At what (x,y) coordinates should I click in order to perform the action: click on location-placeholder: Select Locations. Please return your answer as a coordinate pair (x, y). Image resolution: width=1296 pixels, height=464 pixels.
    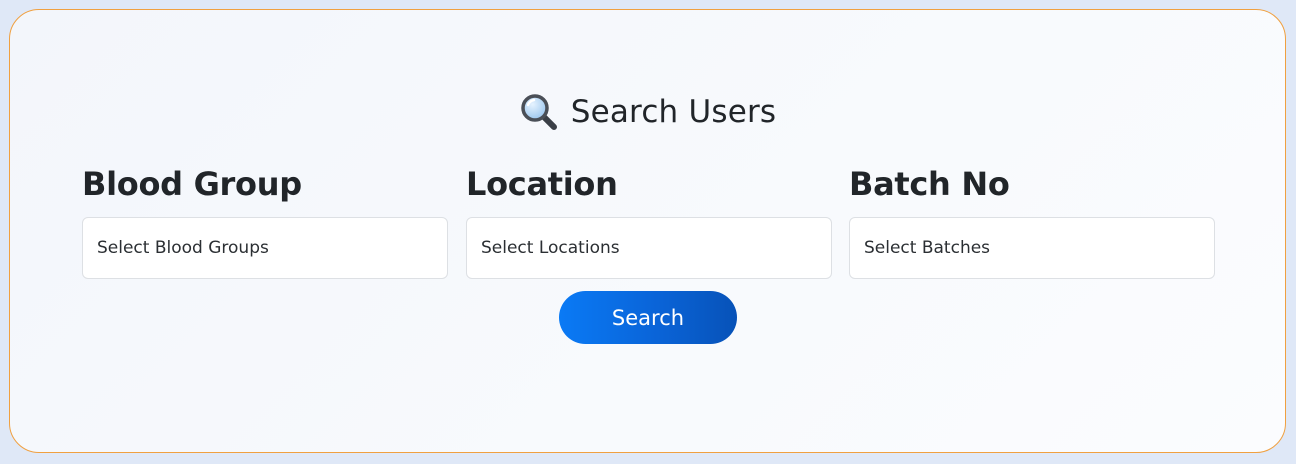
    Looking at the image, I should click on (550, 248).